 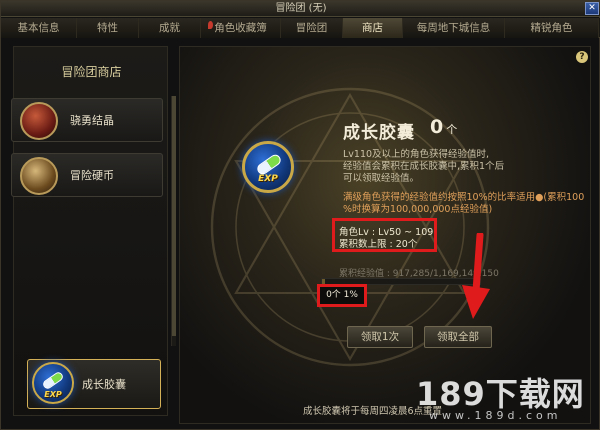 I want to click on close-button: ✕, so click(x=592, y=8).